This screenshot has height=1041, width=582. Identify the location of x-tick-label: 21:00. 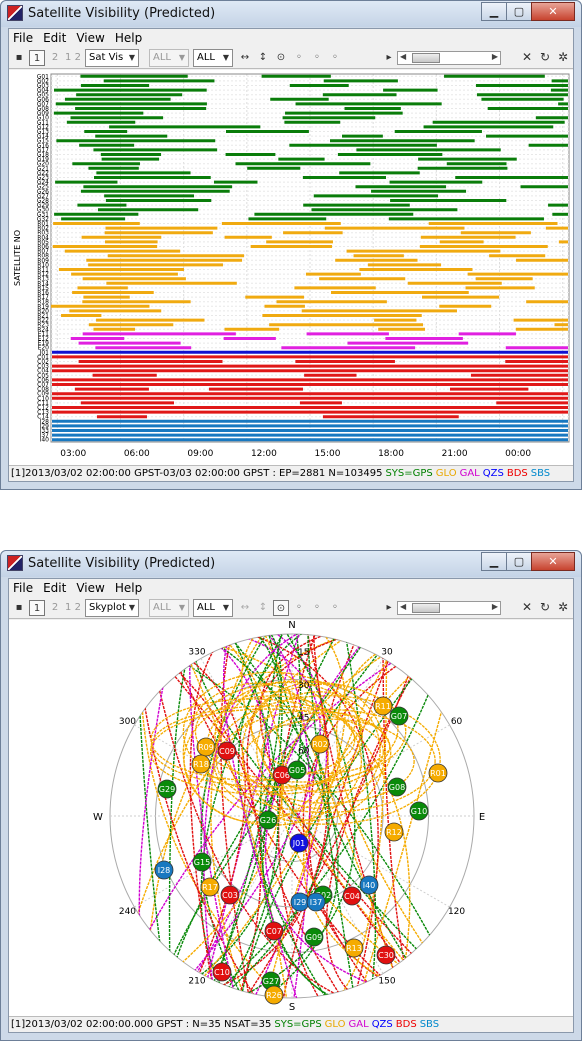
(455, 454).